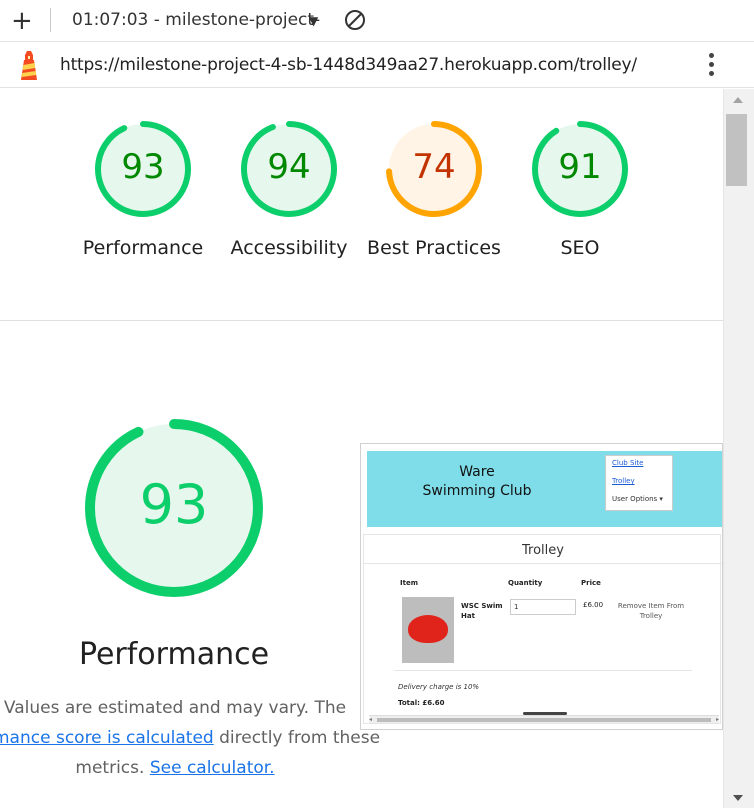 The height and width of the screenshot is (808, 754). I want to click on kebab-menu-icon, so click(711, 66).